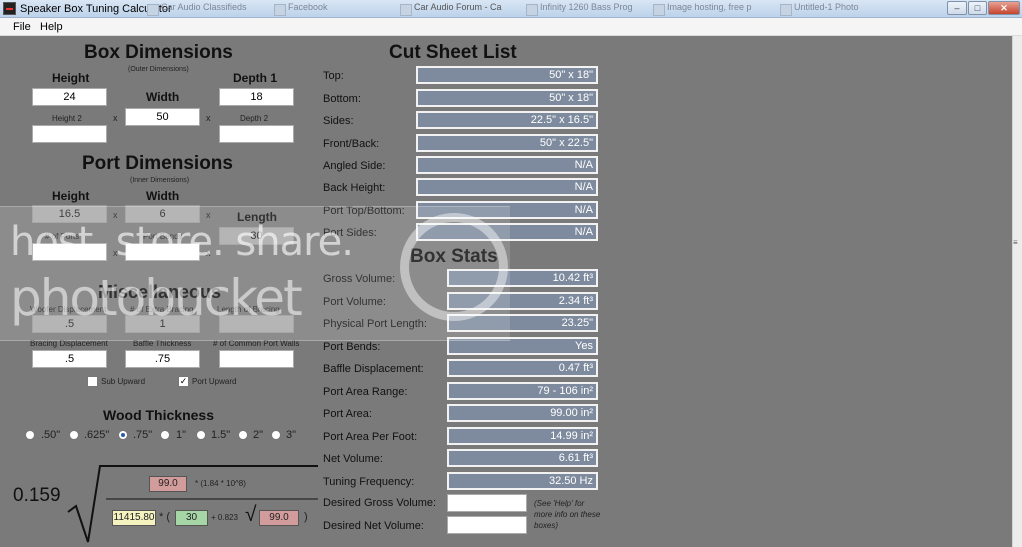  I want to click on formula-close-paren: ), so click(306, 517).